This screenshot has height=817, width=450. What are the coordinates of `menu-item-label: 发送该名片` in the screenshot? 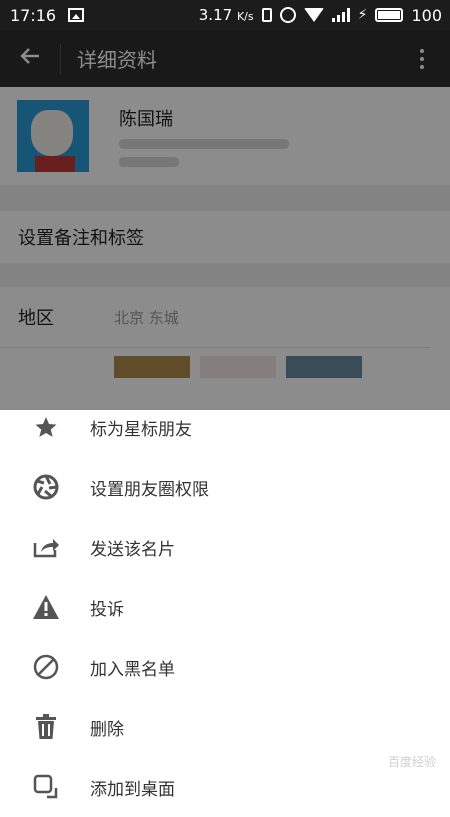 It's located at (132, 549).